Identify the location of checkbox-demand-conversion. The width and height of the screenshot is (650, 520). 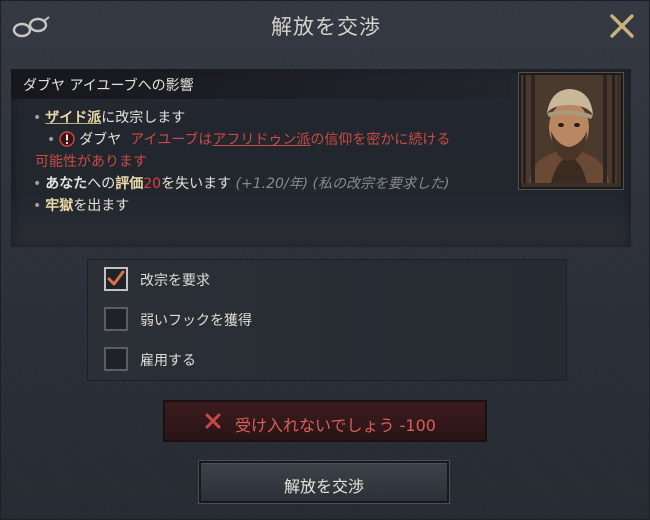
(116, 279).